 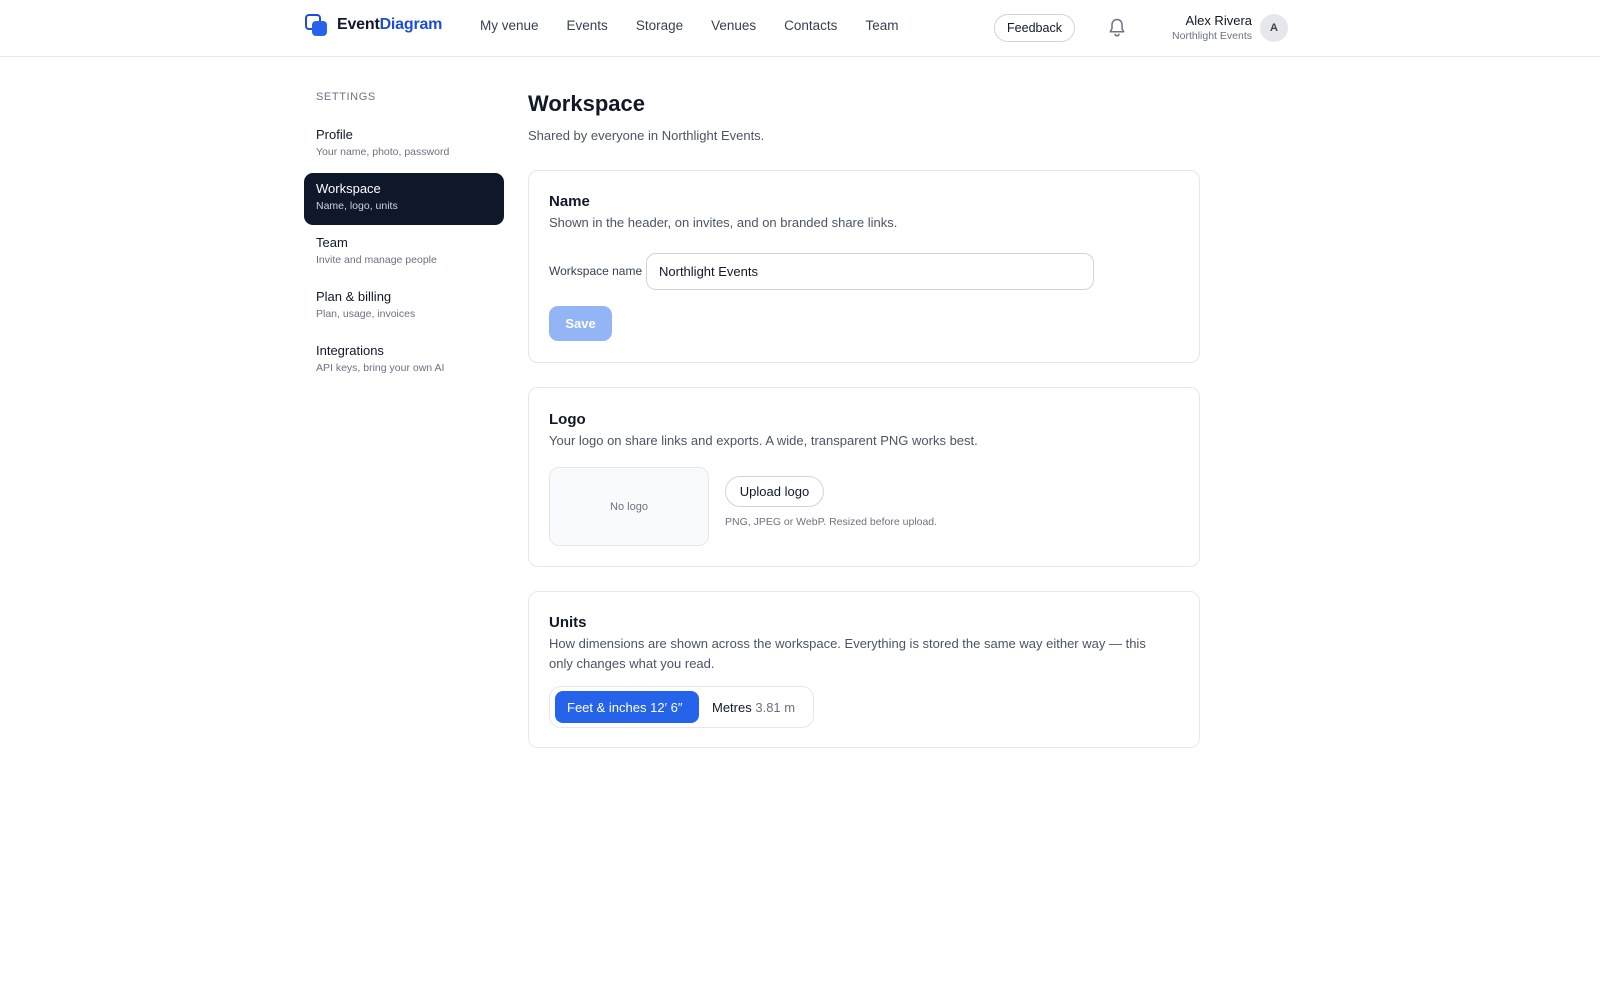 I want to click on page-subtitle: Shared by everyone in Northlight Events., so click(x=646, y=135).